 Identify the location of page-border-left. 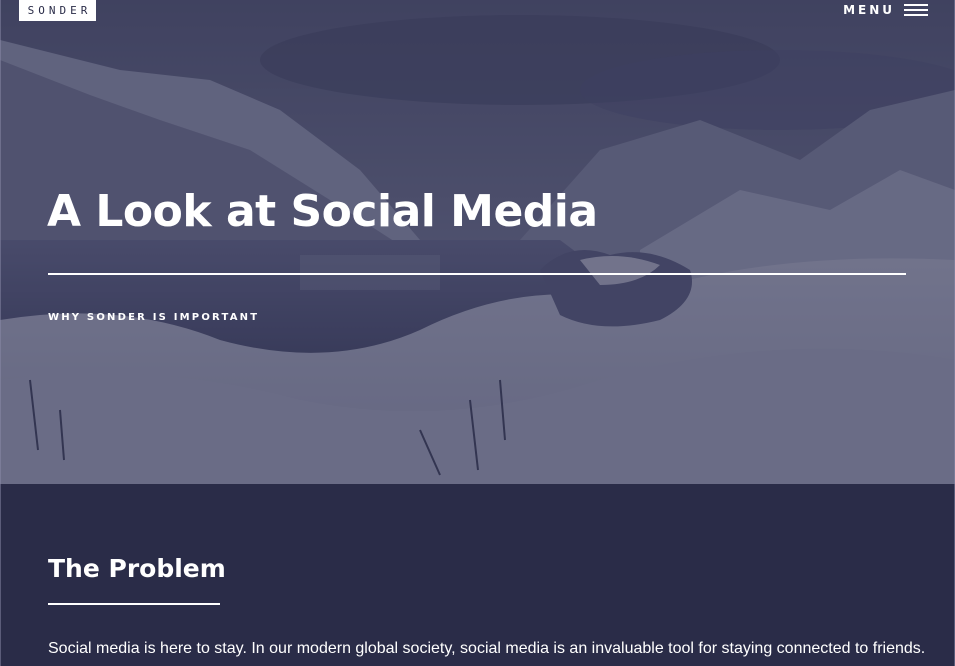
(0, 333).